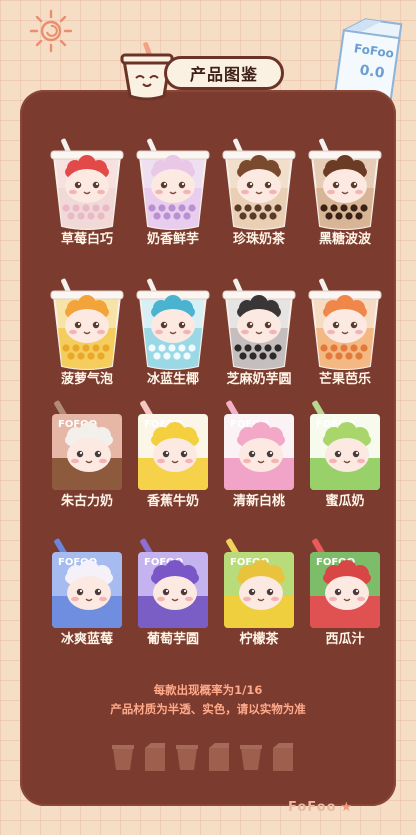 The image size is (416, 835). I want to click on product-card: FOFOO 葡萄芋圆, so click(173, 592).